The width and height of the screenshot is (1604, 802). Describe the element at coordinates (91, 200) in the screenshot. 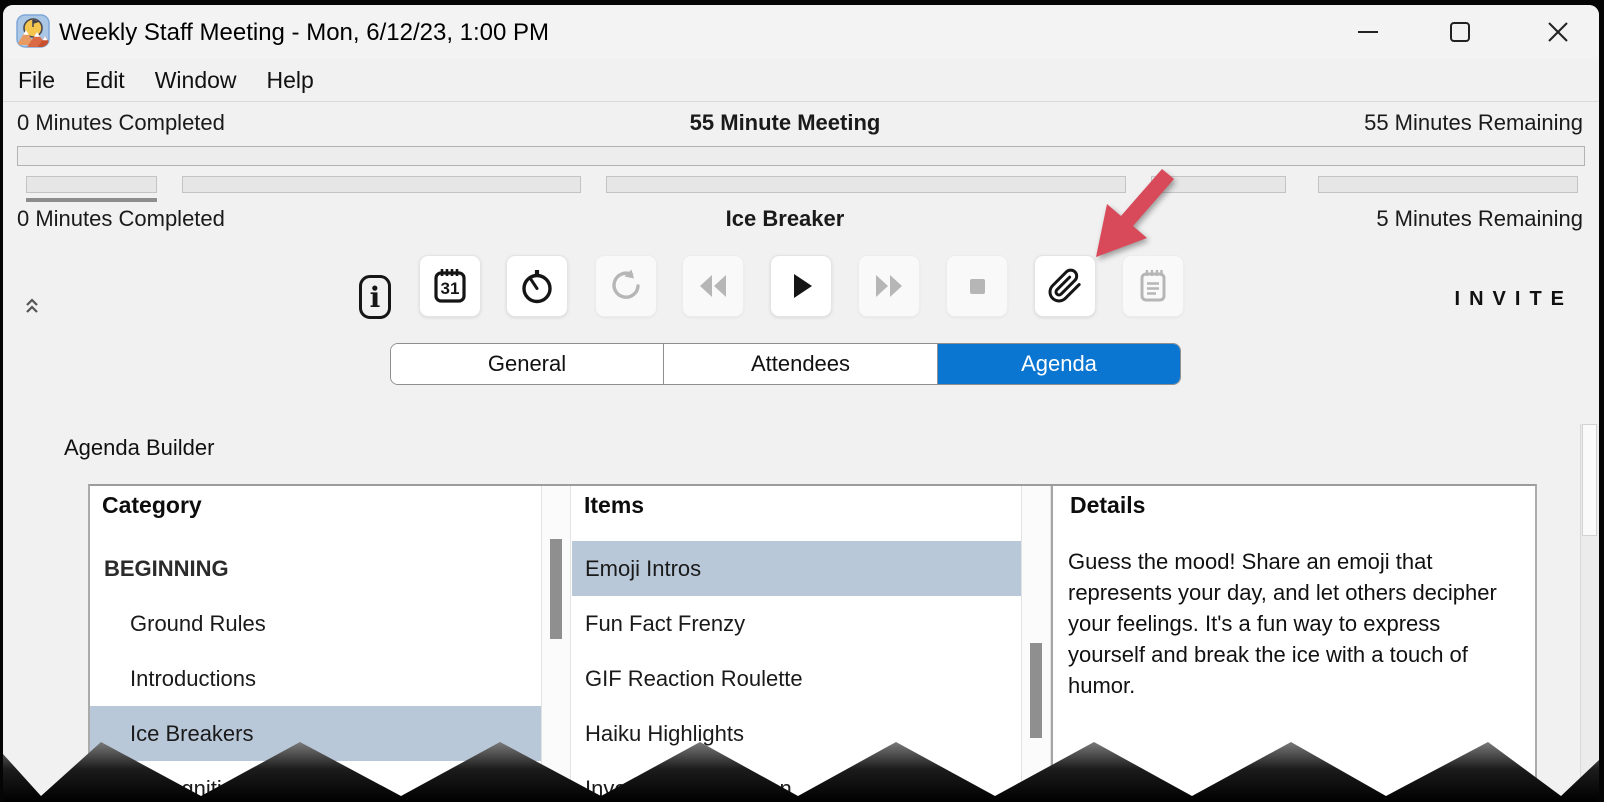

I see `active-segment-underline` at that location.